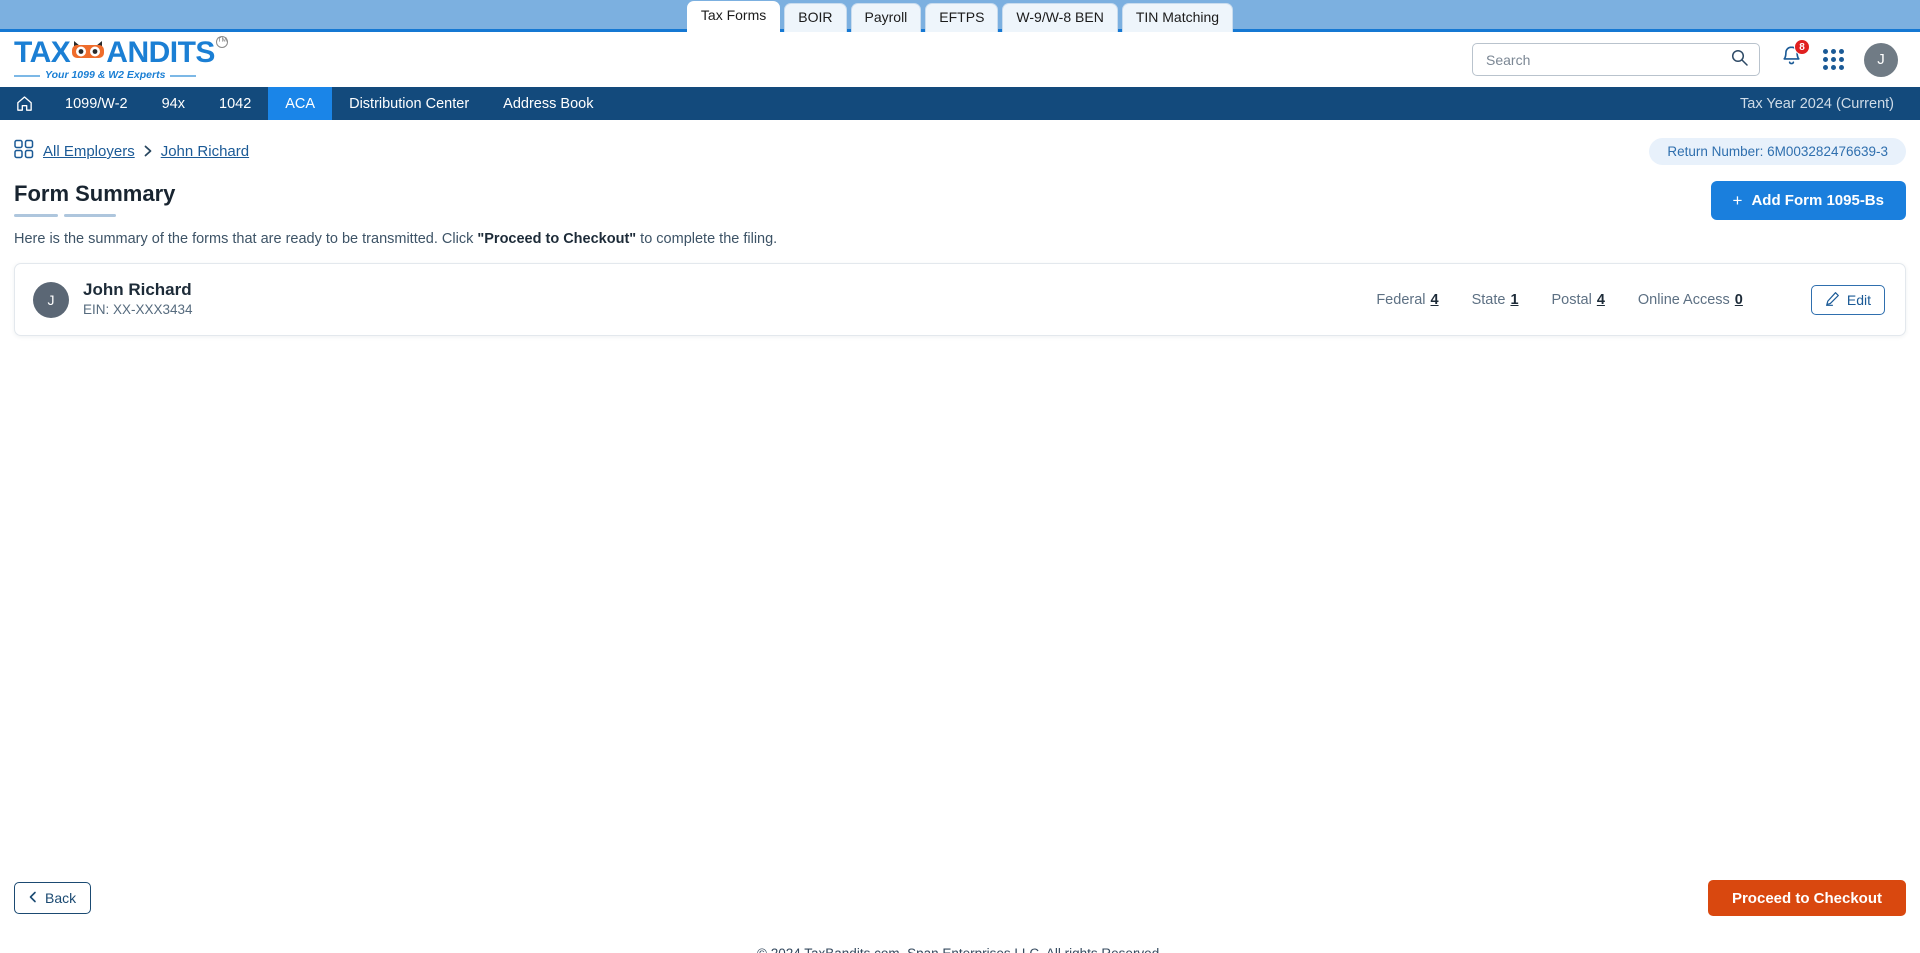 The image size is (1920, 953). I want to click on bandit-mask-icon, so click(88, 54).